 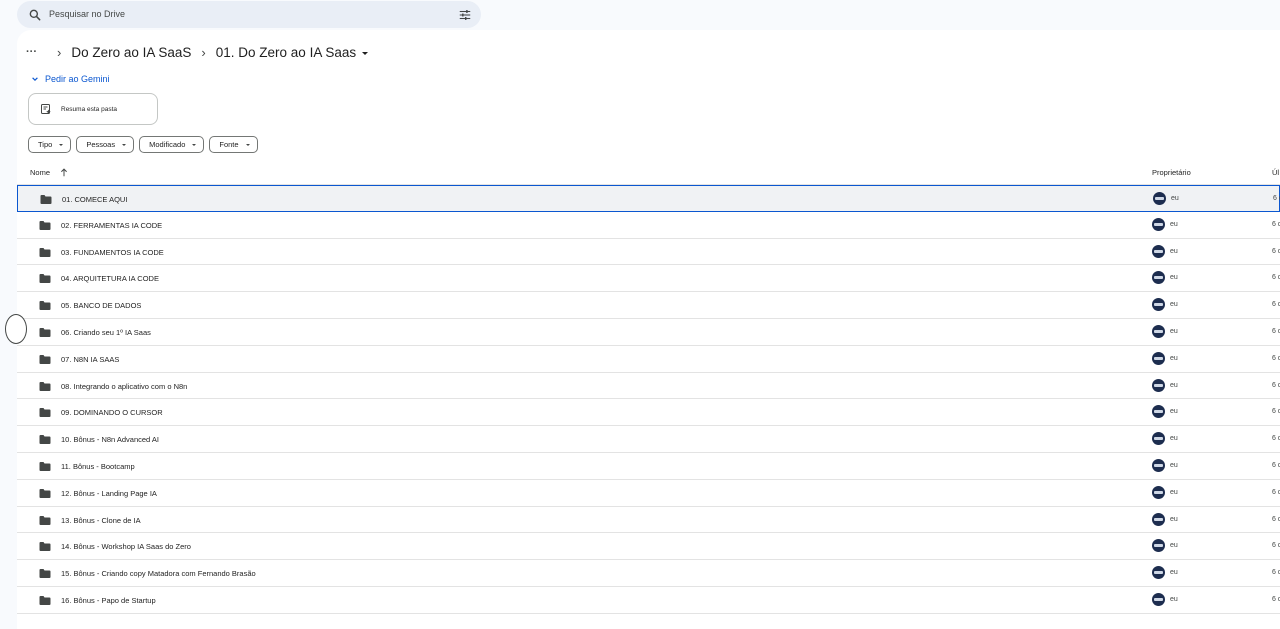 What do you see at coordinates (112, 225) in the screenshot?
I see `file-name: 02. FERRAMENTAS IA CODE` at bounding box center [112, 225].